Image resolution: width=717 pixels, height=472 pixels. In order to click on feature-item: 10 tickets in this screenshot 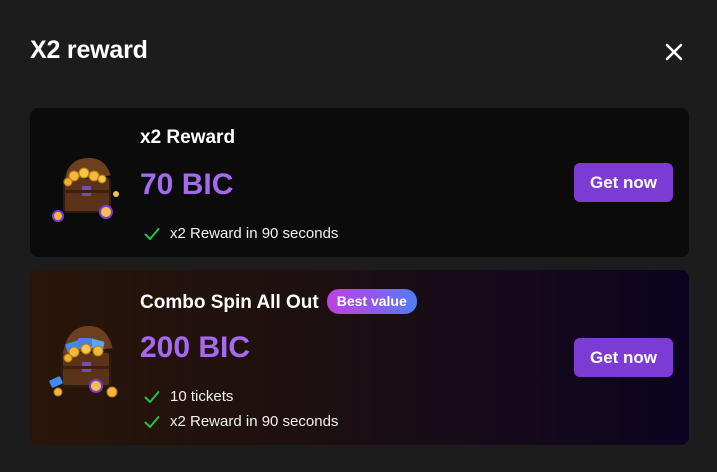, I will do `click(241, 396)`.